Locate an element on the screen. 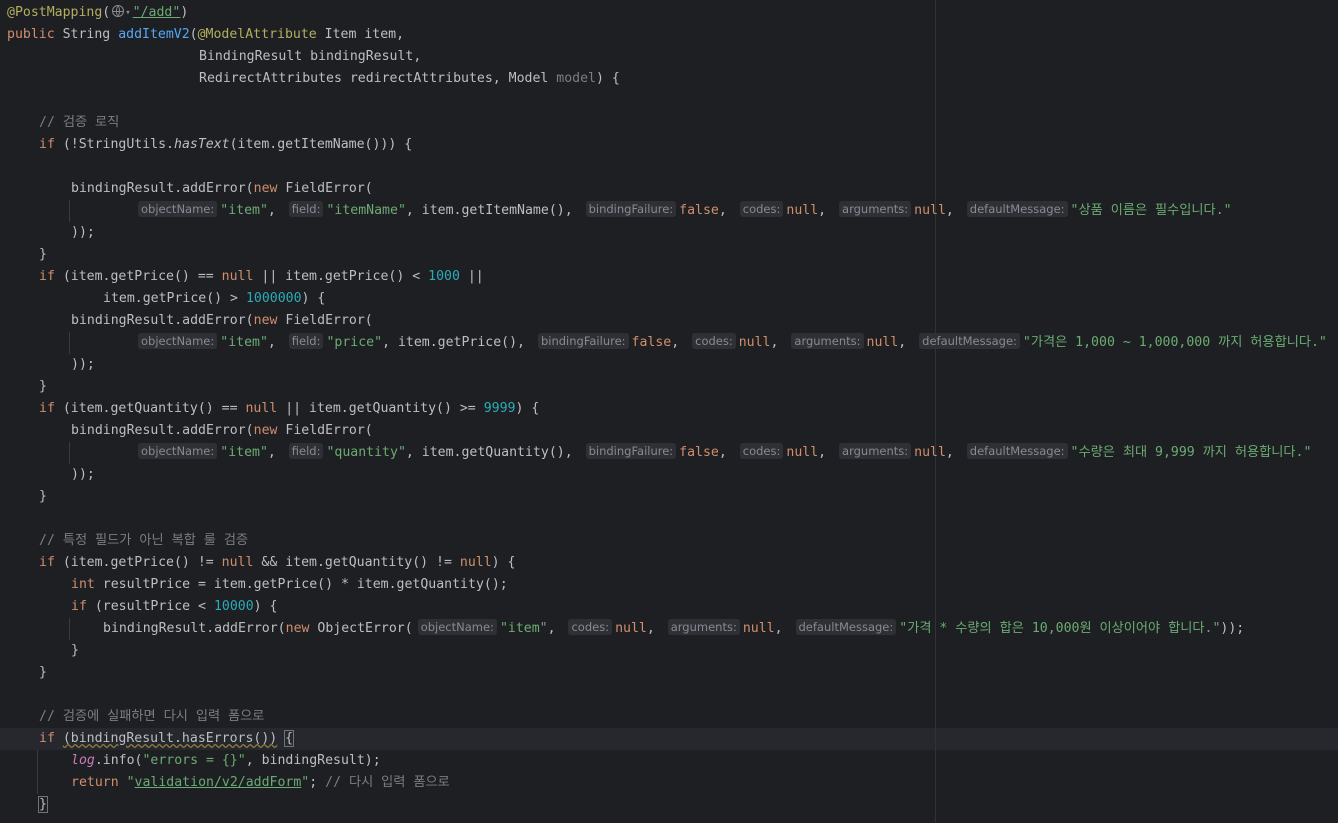 This screenshot has width=1338, height=823. code-line-22: )); is located at coordinates (83, 475).